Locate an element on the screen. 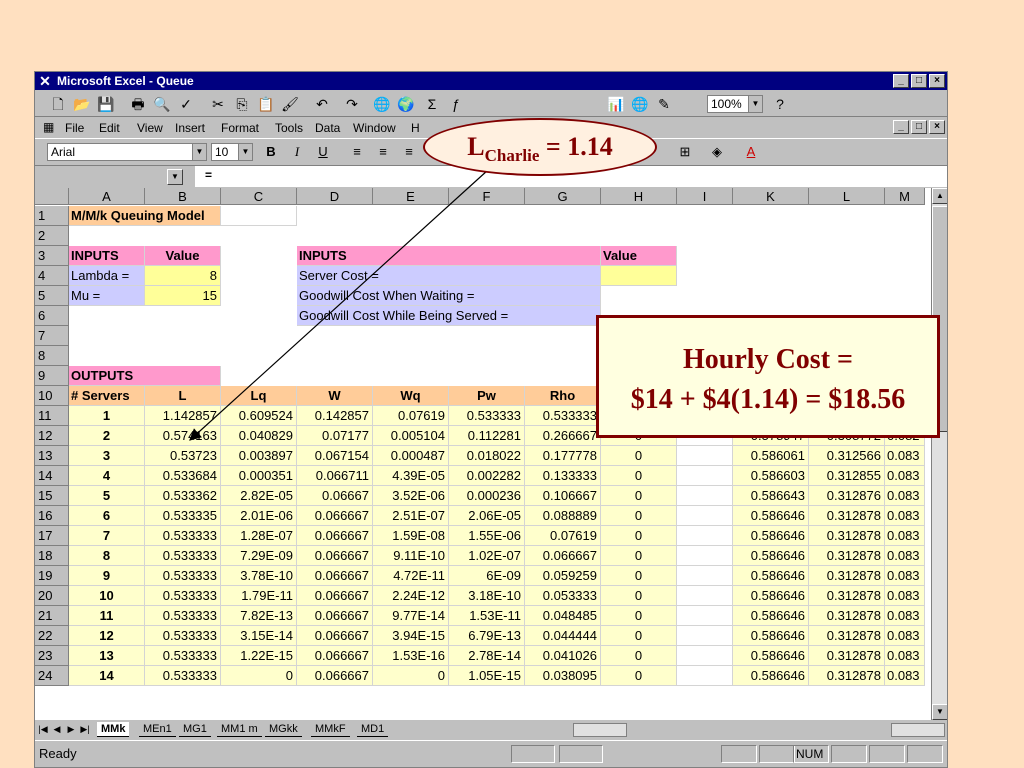 This screenshot has width=1024, height=768. server-count: 1 is located at coordinates (107, 416).